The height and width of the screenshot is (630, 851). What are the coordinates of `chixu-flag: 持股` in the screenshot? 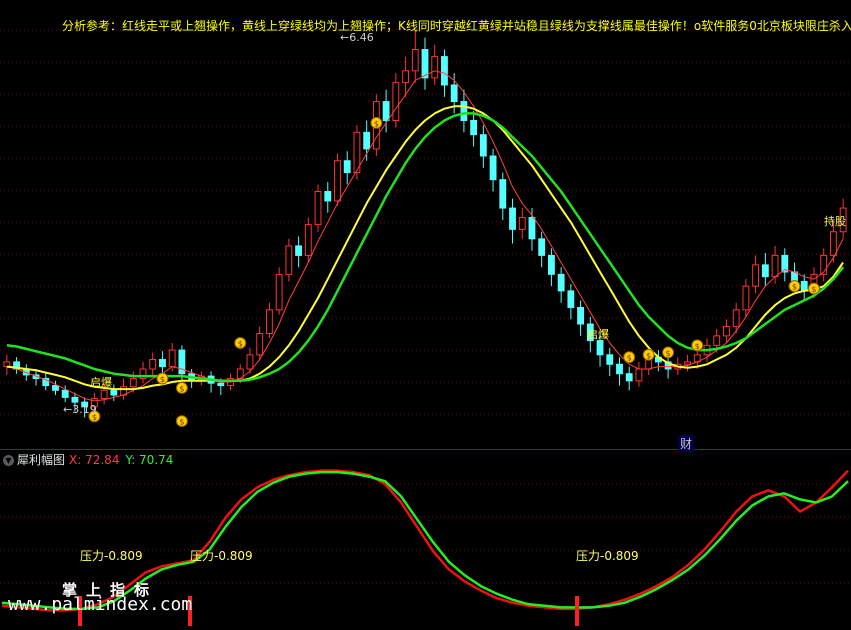 It's located at (835, 221).